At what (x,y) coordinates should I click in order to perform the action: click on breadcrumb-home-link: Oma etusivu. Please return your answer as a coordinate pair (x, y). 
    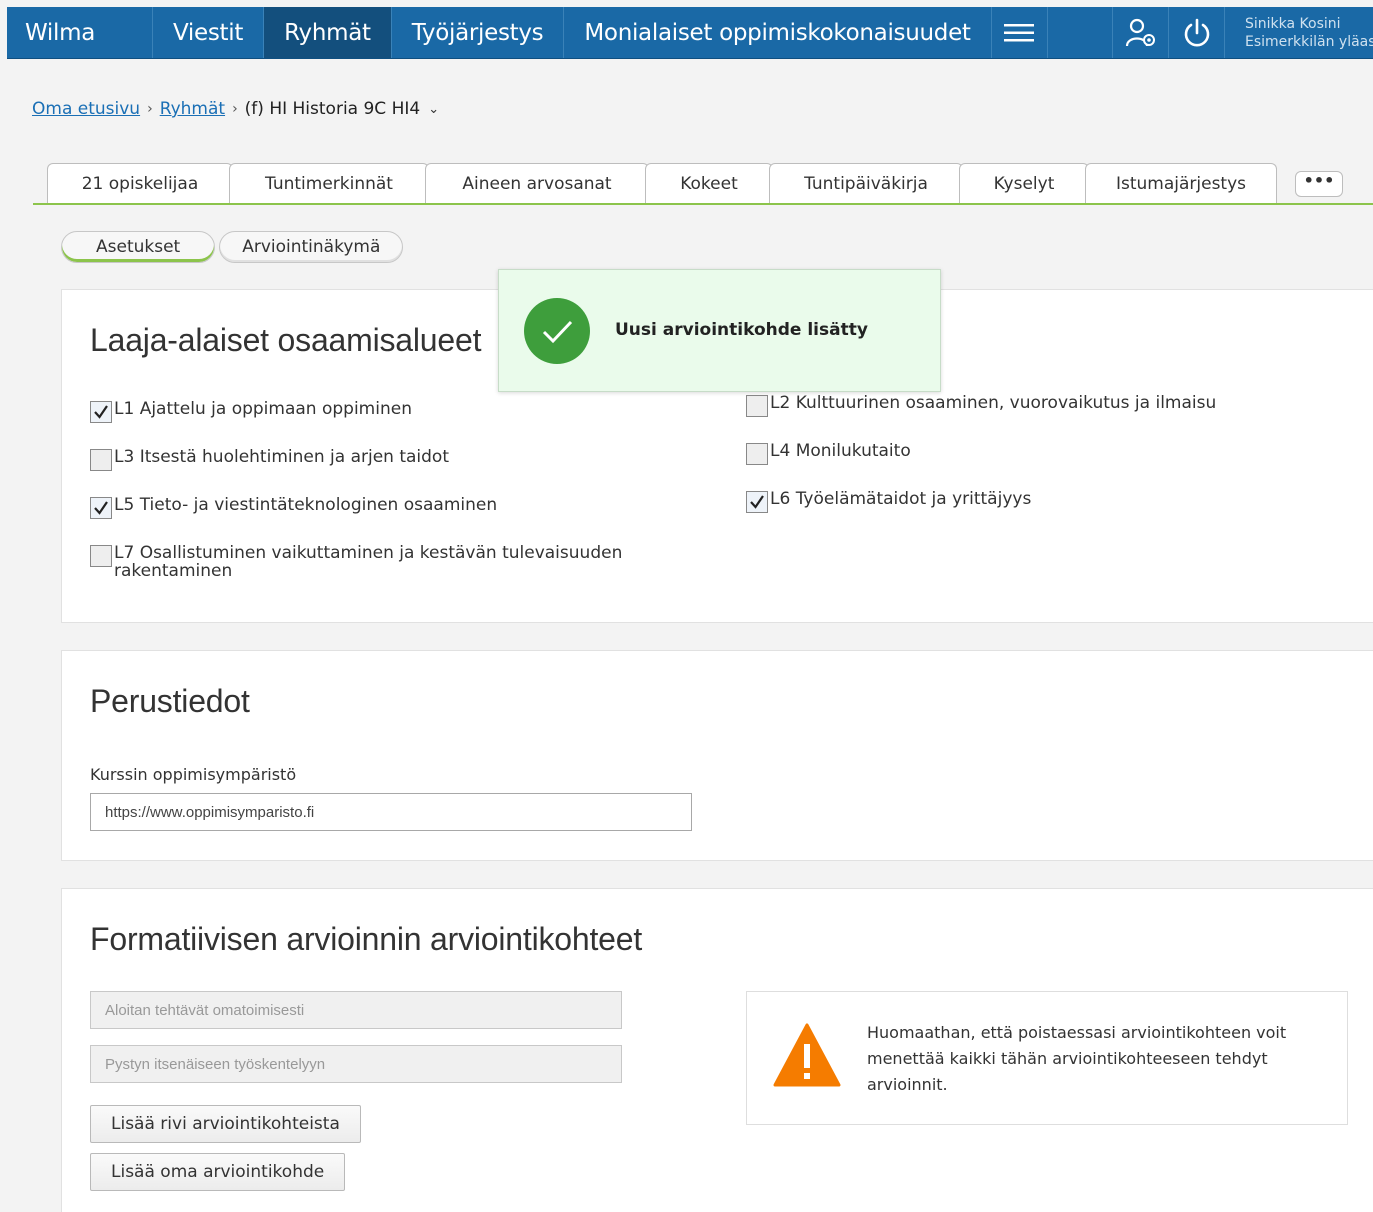
    Looking at the image, I should click on (86, 109).